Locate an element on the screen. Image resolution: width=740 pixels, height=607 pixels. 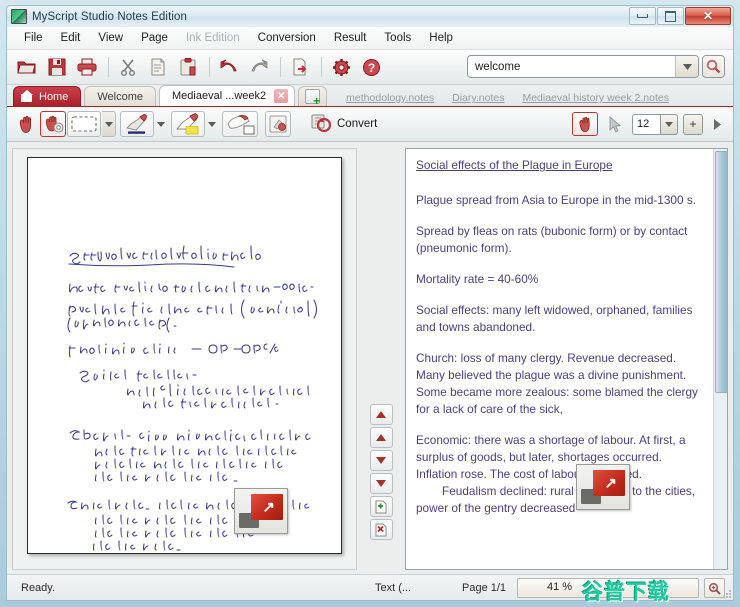
recent-file-diary: Diary.notes is located at coordinates (478, 98).